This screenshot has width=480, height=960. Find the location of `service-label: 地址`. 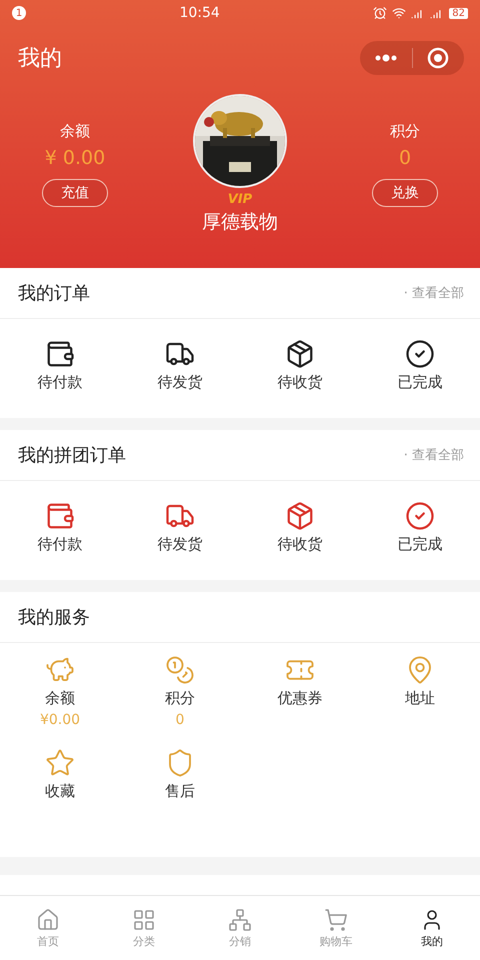

service-label: 地址 is located at coordinates (420, 698).